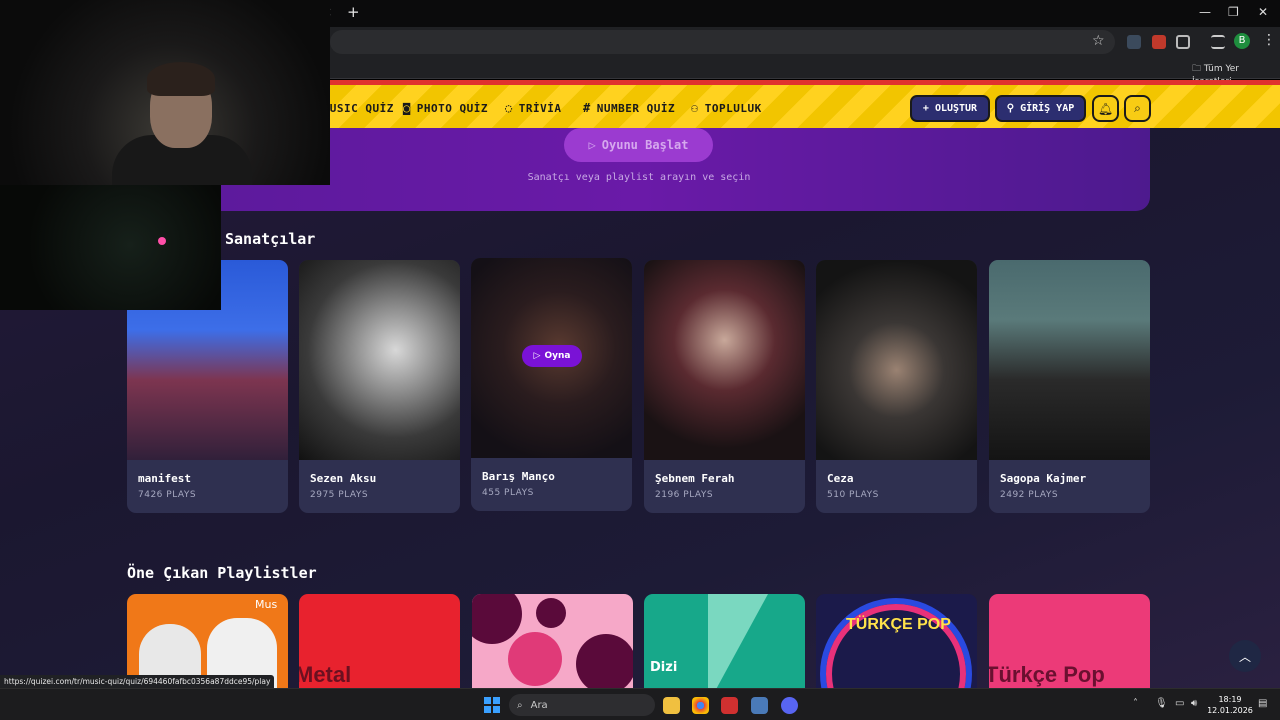 The height and width of the screenshot is (720, 1280). What do you see at coordinates (896, 641) in the screenshot?
I see `playlist-card: TÜRKÇE POP` at bounding box center [896, 641].